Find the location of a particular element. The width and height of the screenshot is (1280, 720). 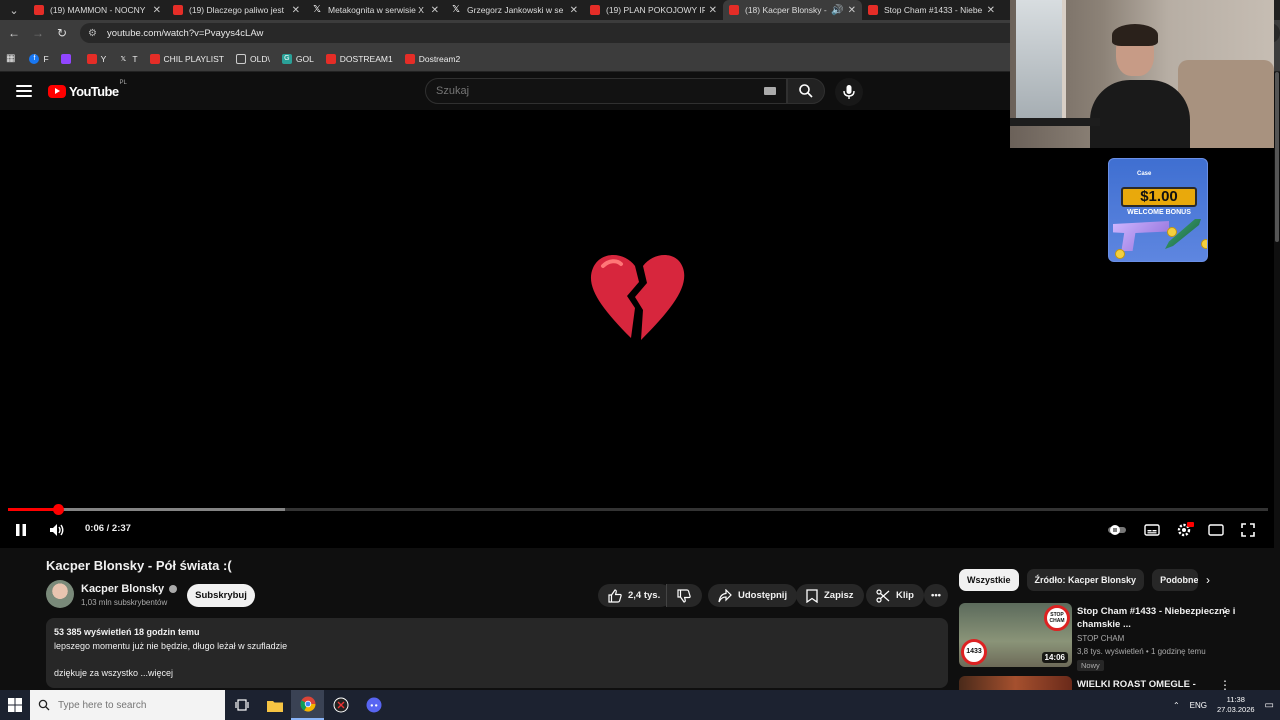

channel-name-row: Kacper Blonsky is located at coordinates (129, 589).